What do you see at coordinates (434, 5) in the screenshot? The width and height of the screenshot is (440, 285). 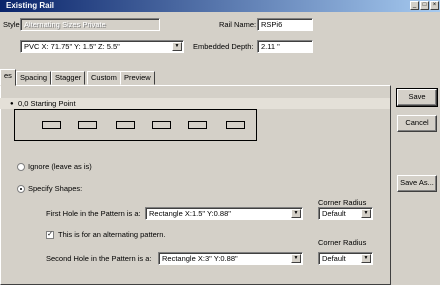 I see `close-button: ×` at bounding box center [434, 5].